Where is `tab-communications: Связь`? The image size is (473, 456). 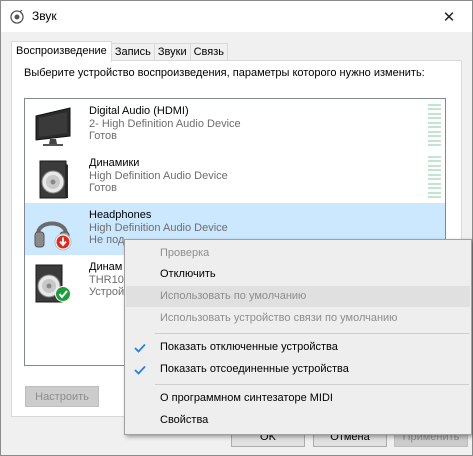 tab-communications: Связь is located at coordinates (209, 52).